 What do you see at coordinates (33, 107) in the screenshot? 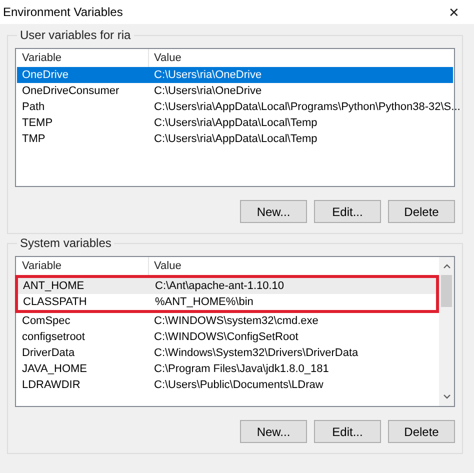
I see `variable-name-cell-text: Path` at bounding box center [33, 107].